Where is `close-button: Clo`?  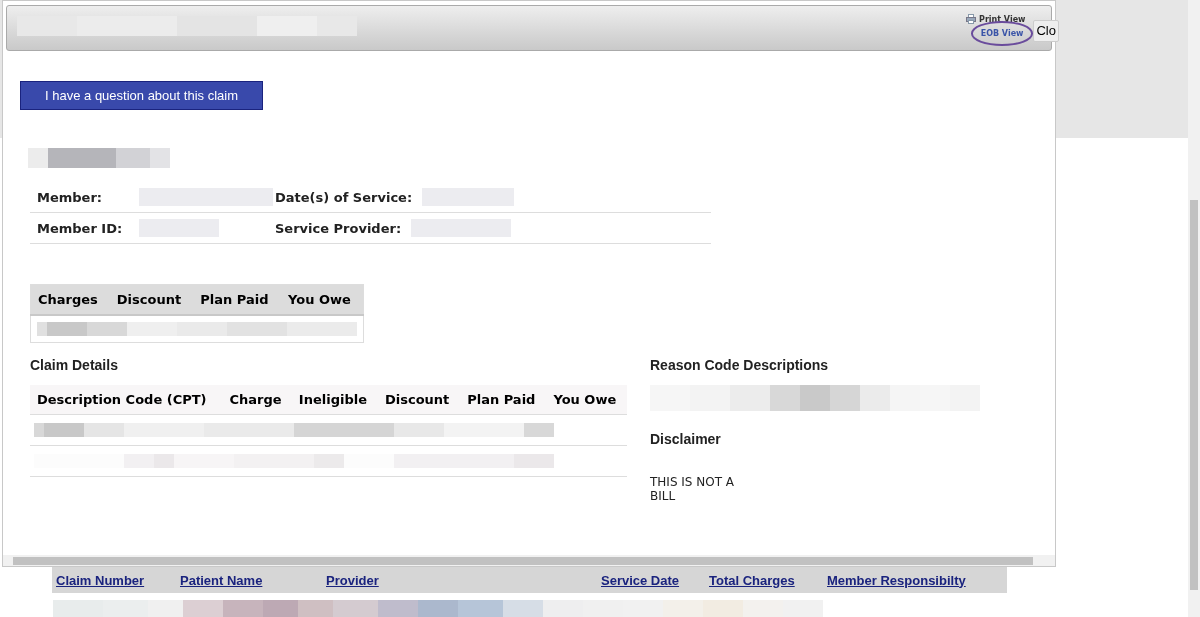
close-button: Clo is located at coordinates (1046, 31).